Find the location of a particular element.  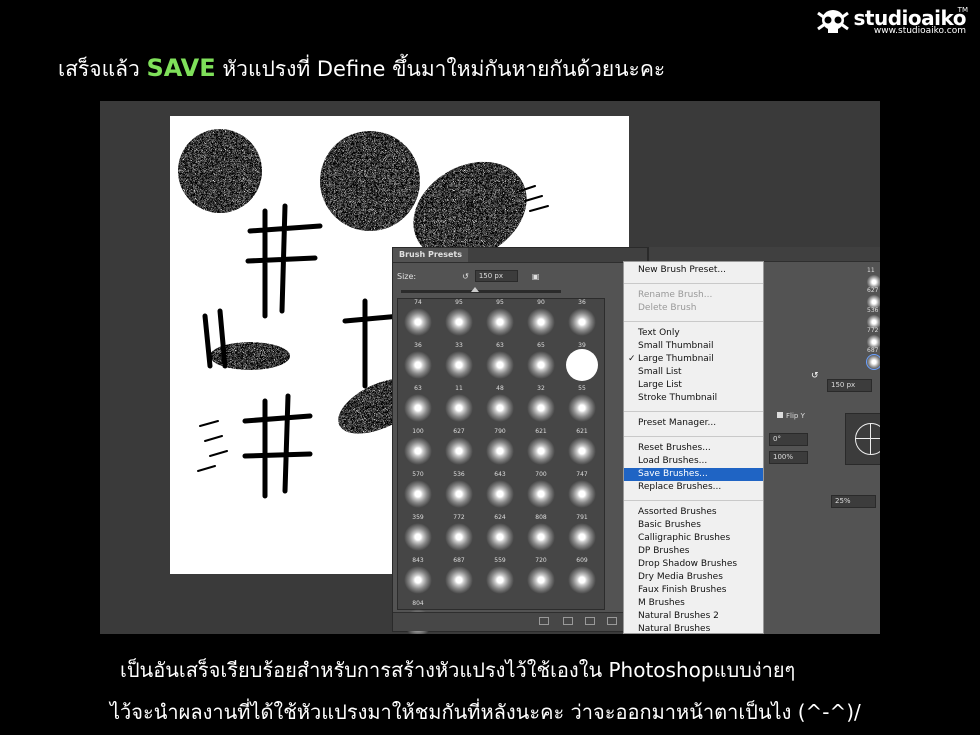

menu-item: Large List is located at coordinates (693, 385).